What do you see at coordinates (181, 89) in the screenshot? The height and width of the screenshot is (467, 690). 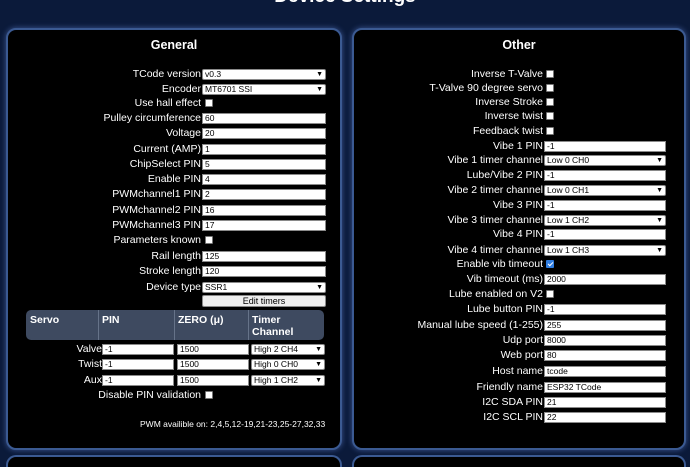 I see `encoder-label: Encoder` at bounding box center [181, 89].